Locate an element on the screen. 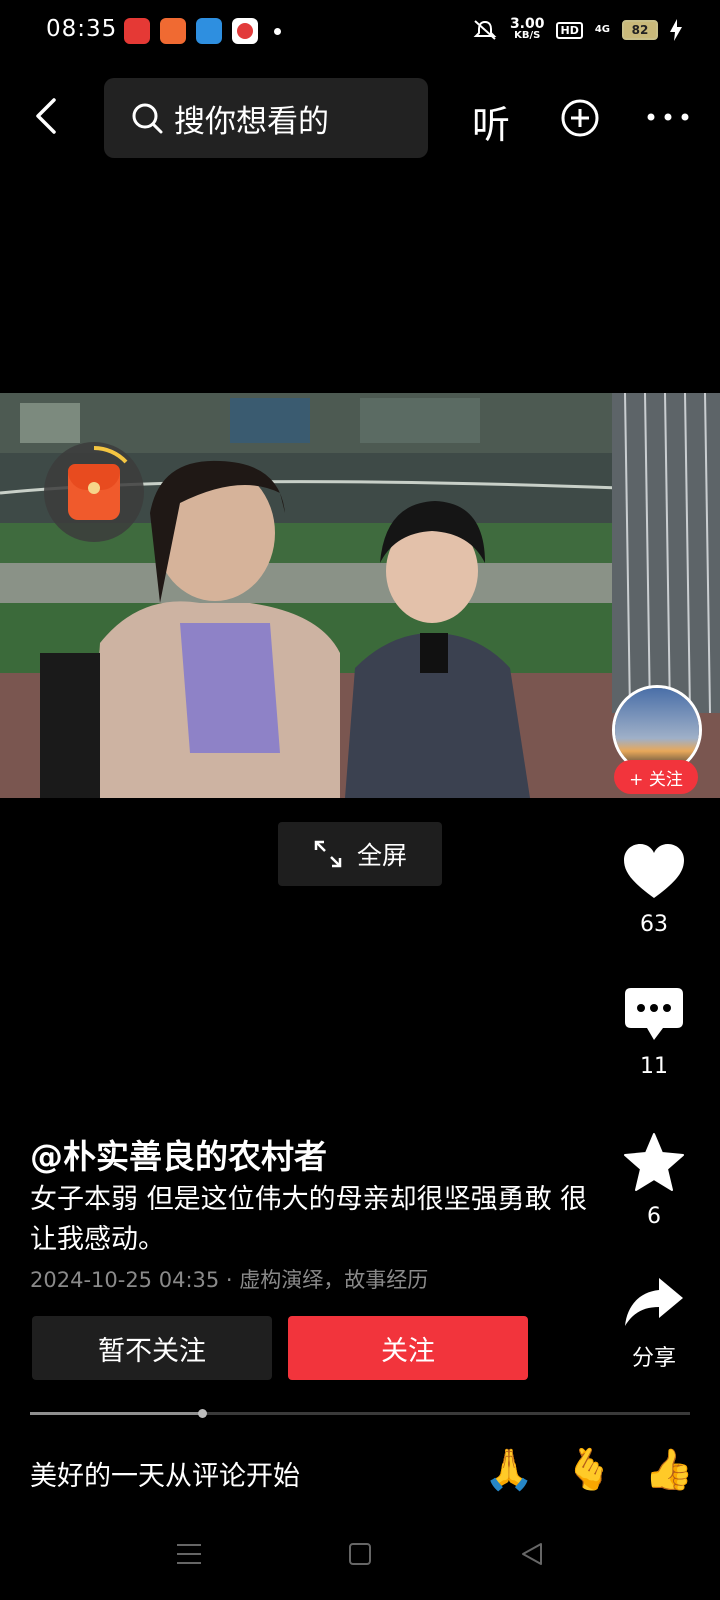 The width and height of the screenshot is (720, 1600). search-box: 搜你想看的 is located at coordinates (266, 118).